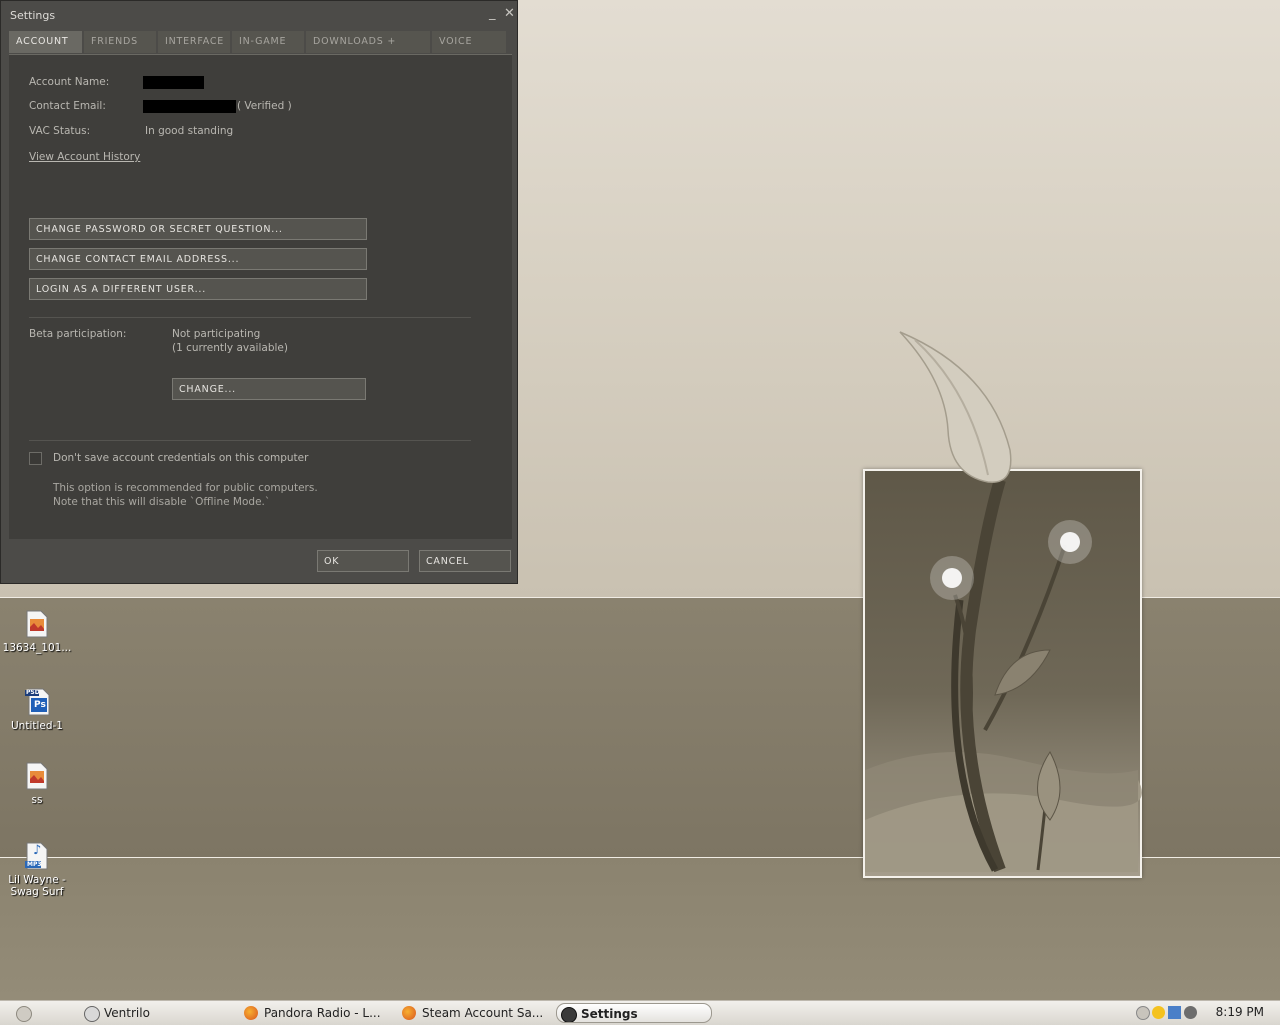 This screenshot has height=1025, width=1280. Describe the element at coordinates (37, 850) in the screenshot. I see `music-note-glyph: ♪` at that location.